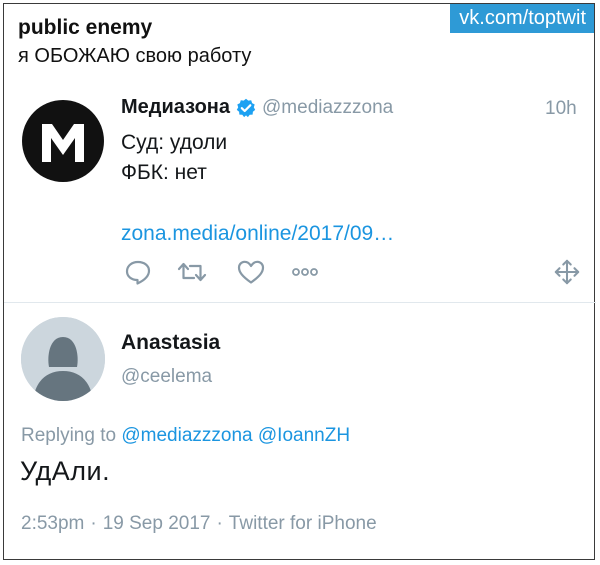 Image resolution: width=600 pixels, height=565 pixels. What do you see at coordinates (305, 272) in the screenshot?
I see `more-icon` at bounding box center [305, 272].